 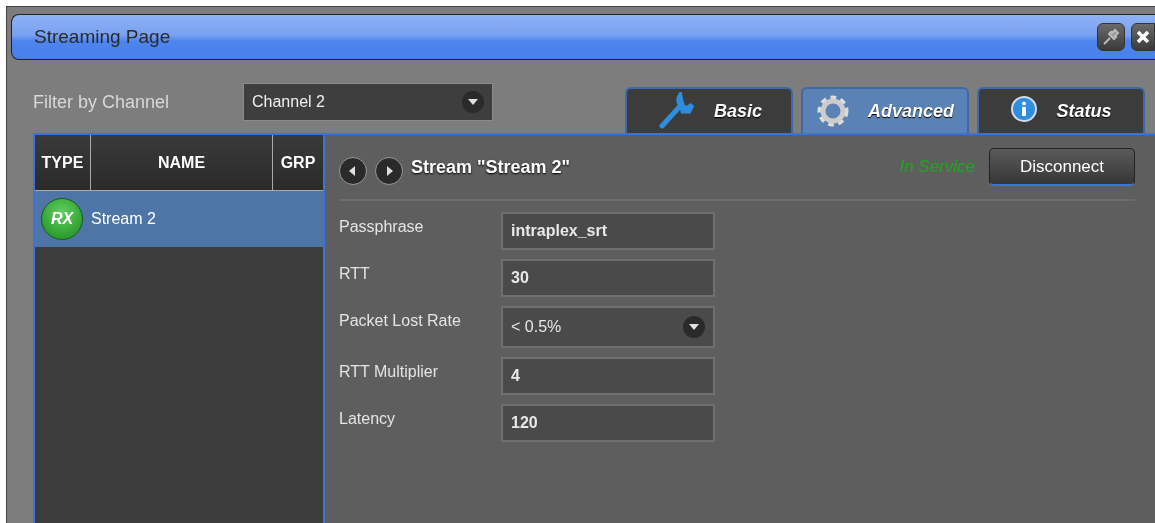 I want to click on type-badge: RX, so click(x=62, y=219).